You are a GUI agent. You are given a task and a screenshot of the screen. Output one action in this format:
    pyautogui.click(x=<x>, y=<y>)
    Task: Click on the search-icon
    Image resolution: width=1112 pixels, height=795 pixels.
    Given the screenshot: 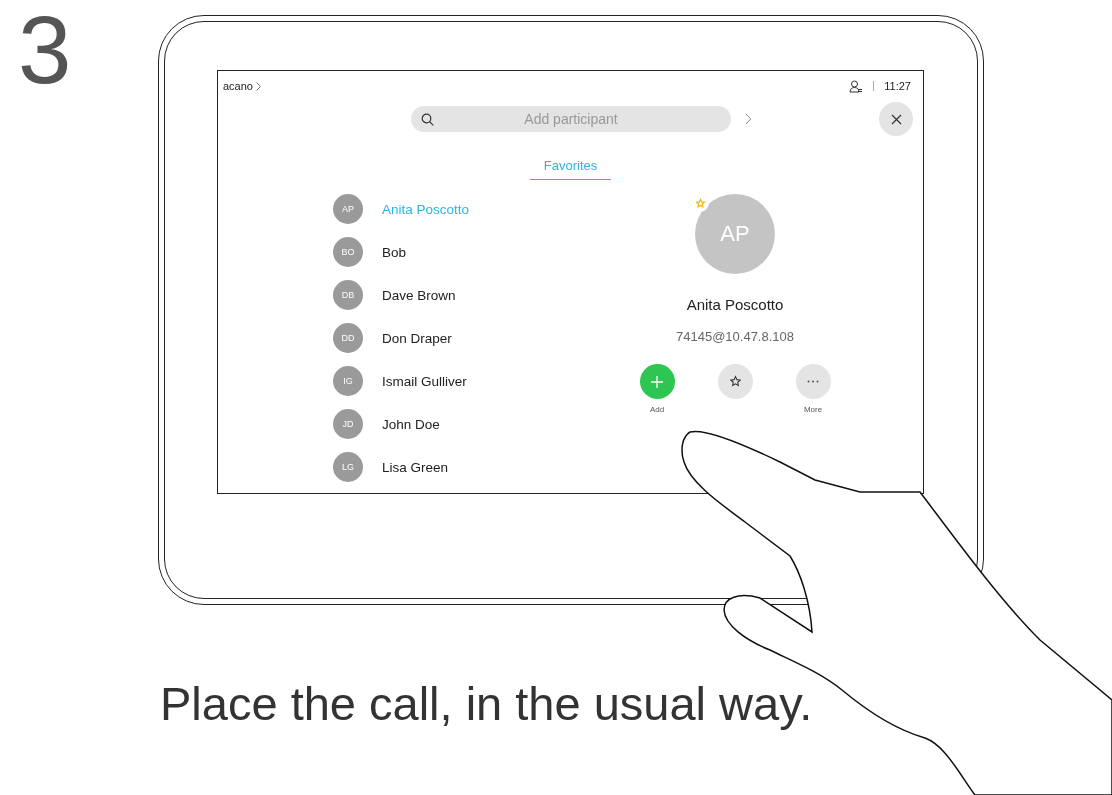 What is the action you would take?
    pyautogui.click(x=427, y=119)
    